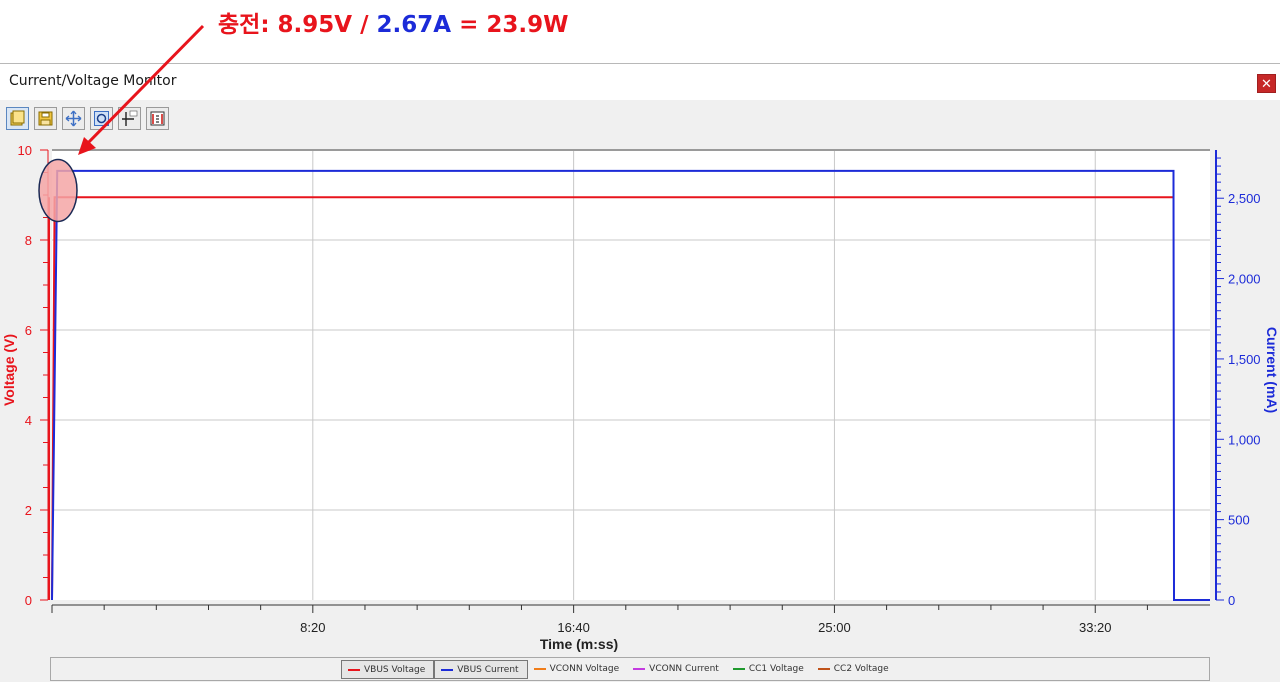 Image resolution: width=1280 pixels, height=686 pixels. I want to click on x-axis-tick-label: 16:40, so click(573, 627).